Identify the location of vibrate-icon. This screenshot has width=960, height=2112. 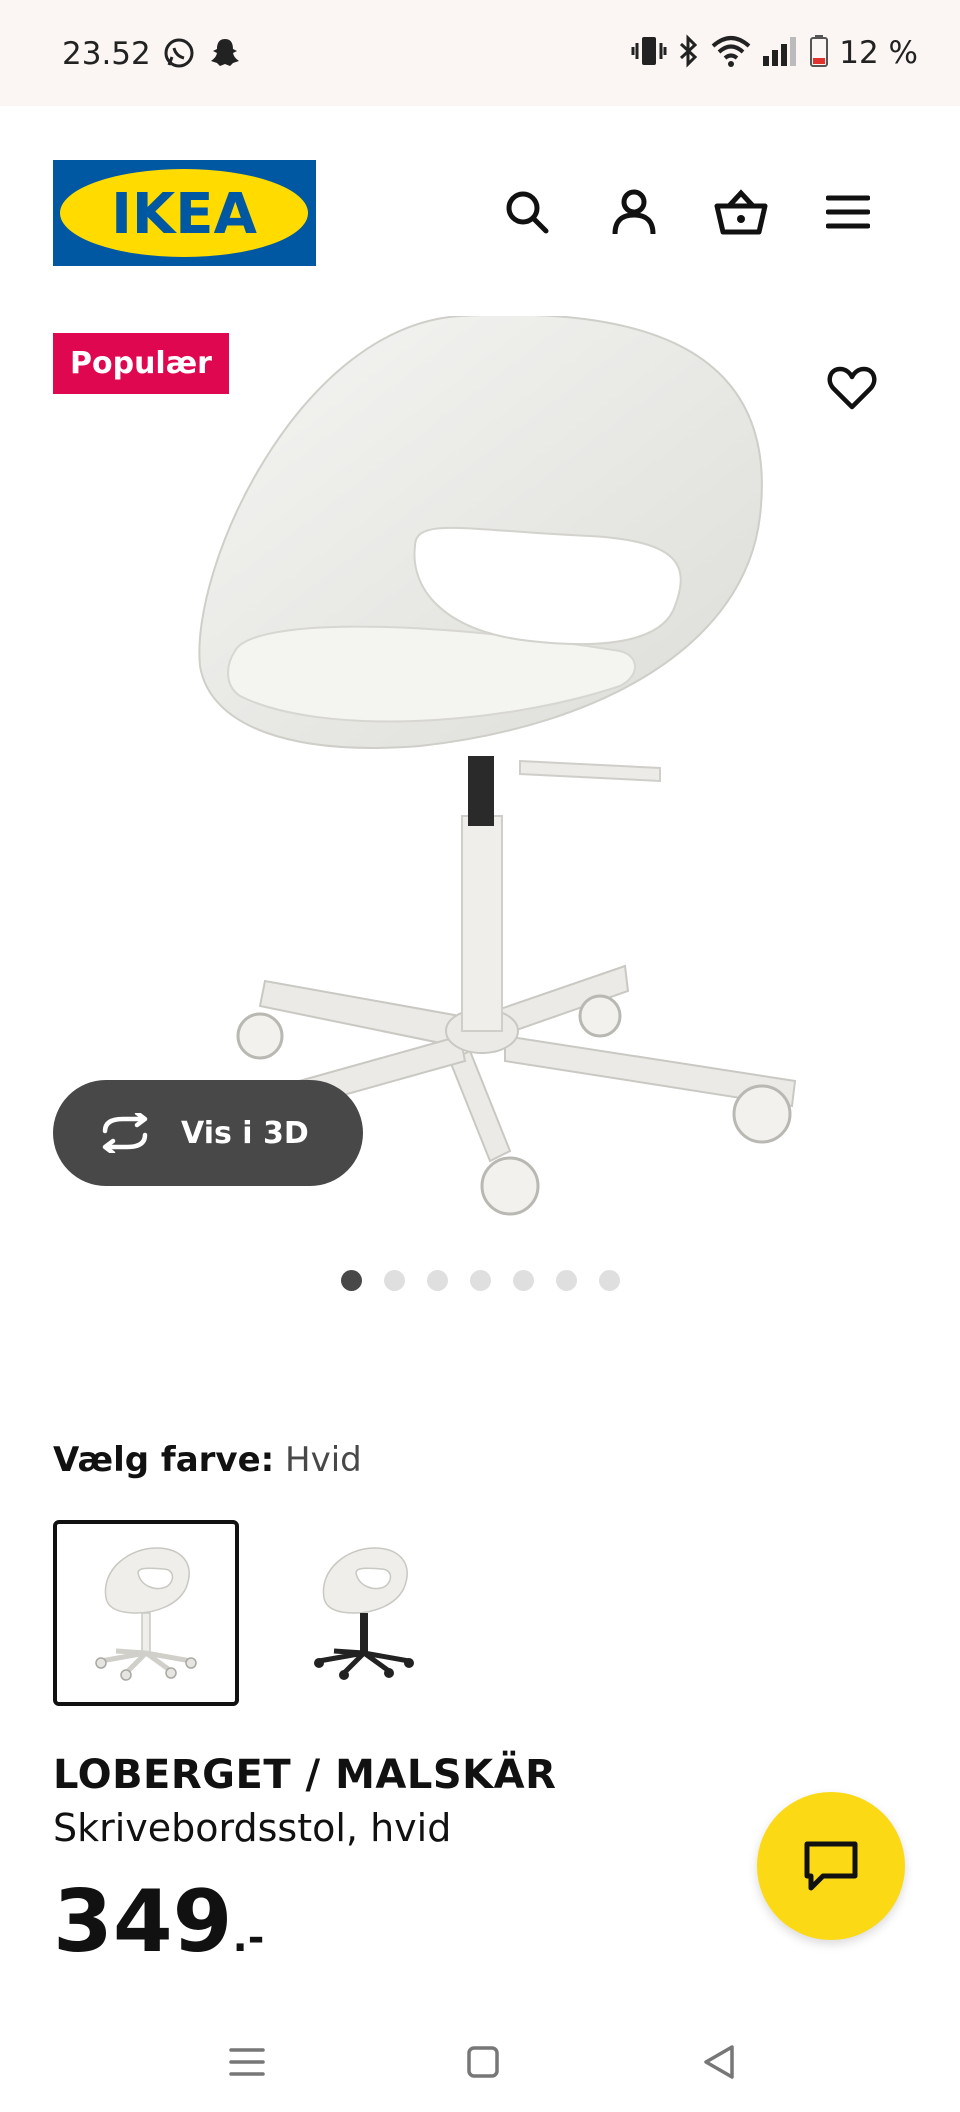
(649, 53).